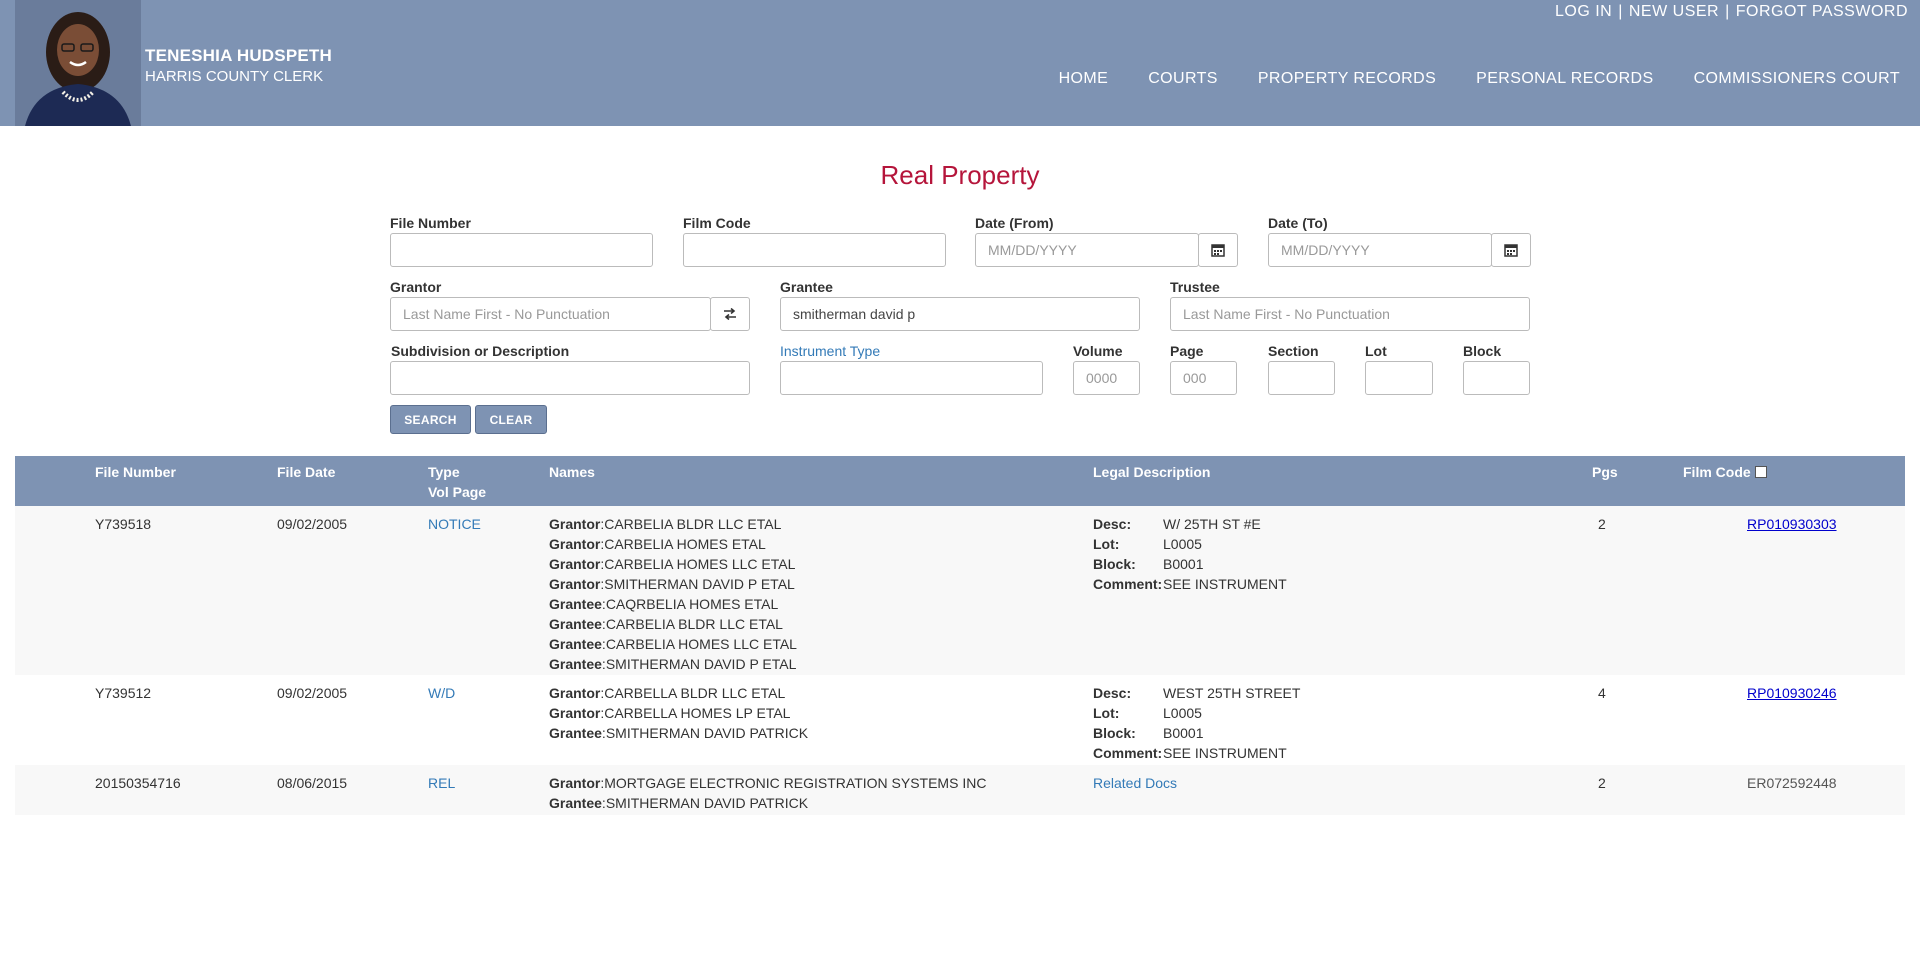  What do you see at coordinates (306, 472) in the screenshot?
I see `col-file-date: File Date` at bounding box center [306, 472].